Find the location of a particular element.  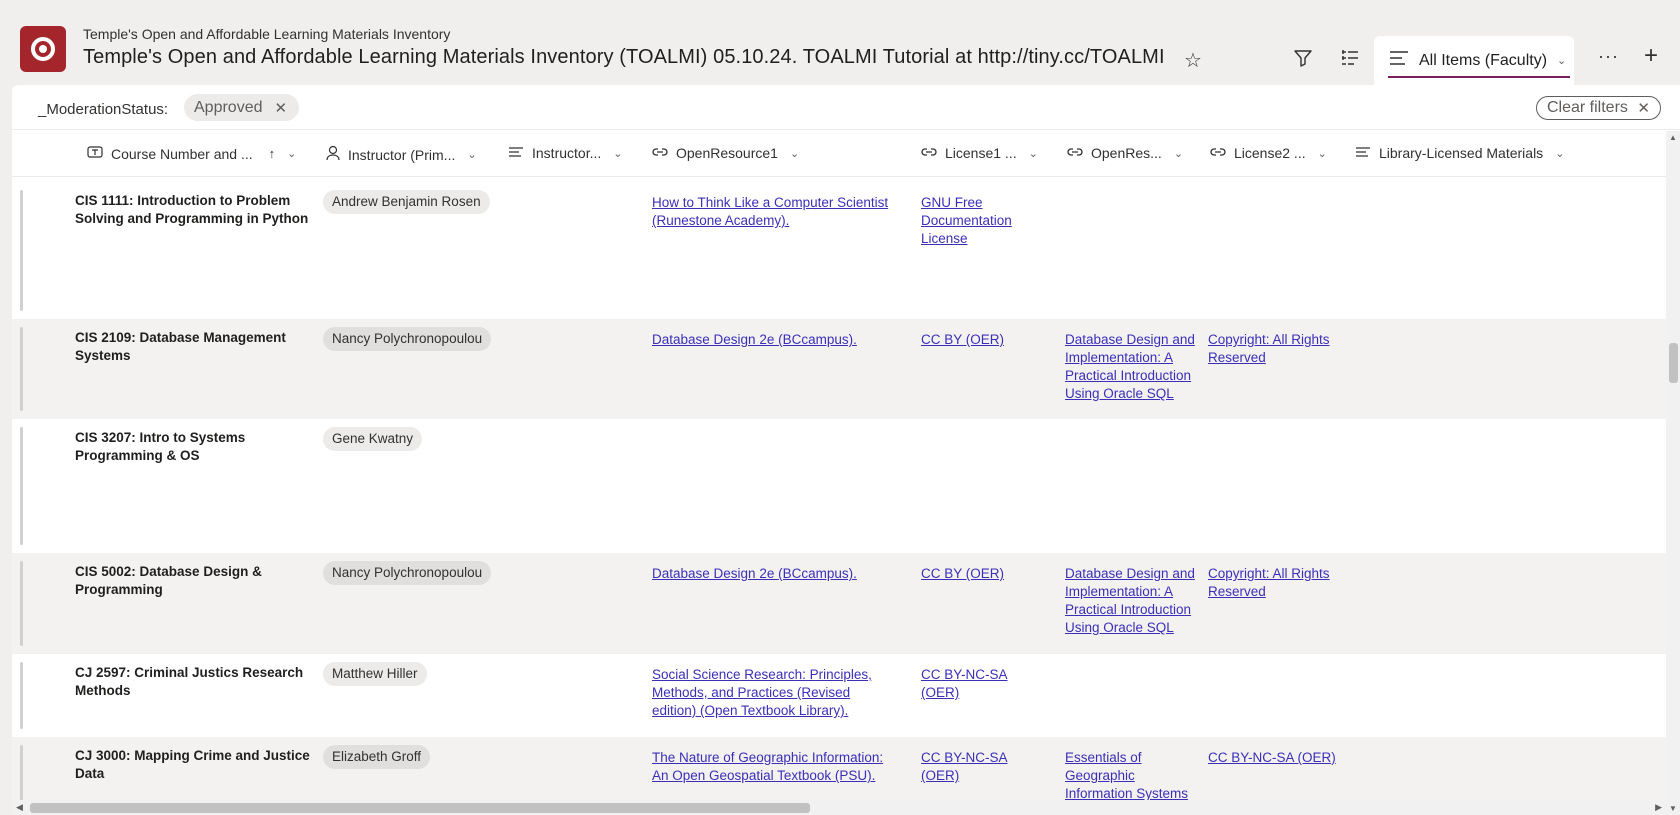

course-cell: CIS 2109: Database Management Systems is located at coordinates (180, 346).